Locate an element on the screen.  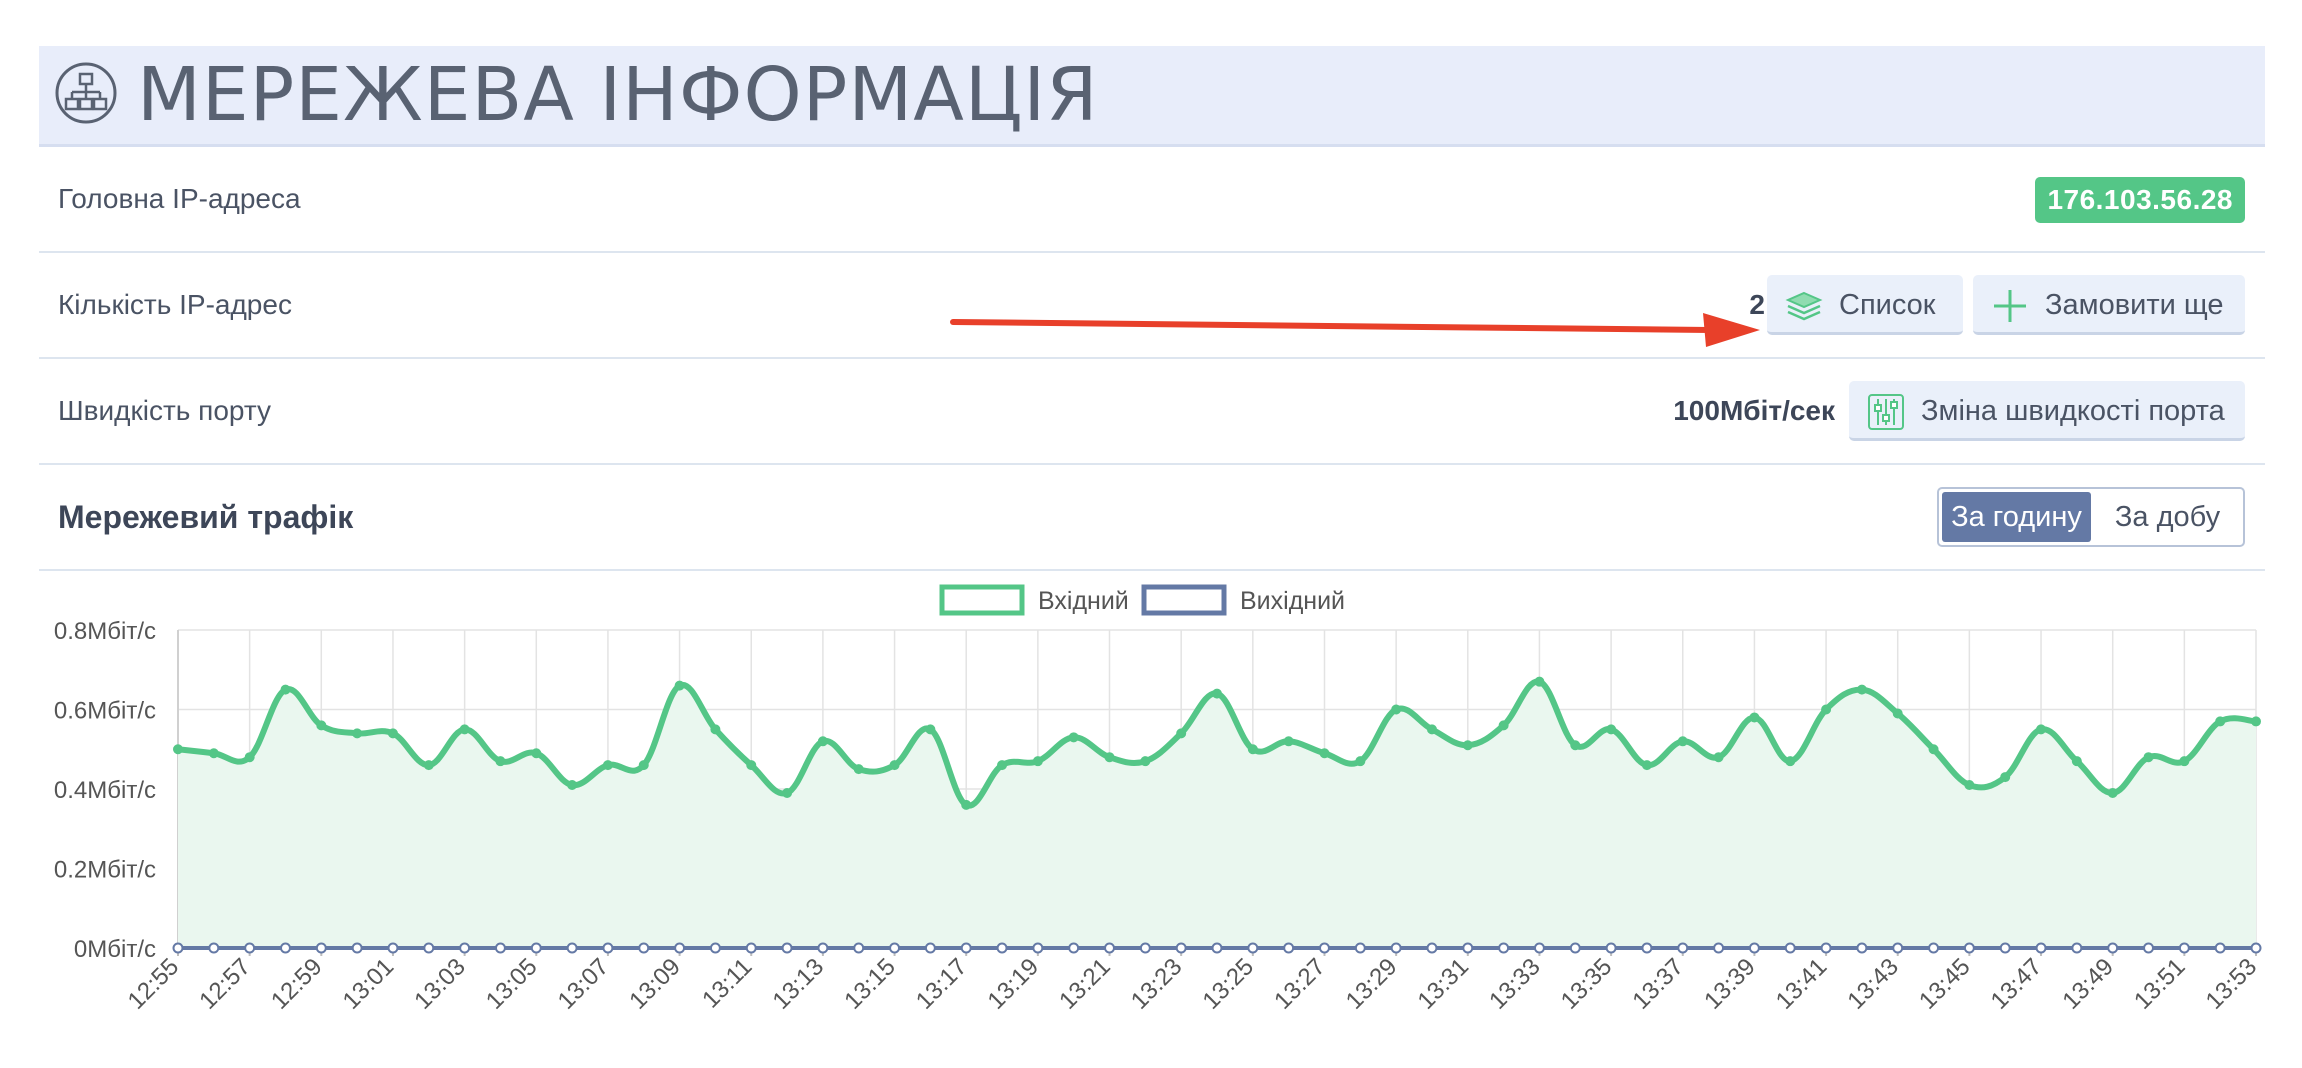
main-ip-row: Головна IP-адреса 176.103.56.28 is located at coordinates (1152, 200).